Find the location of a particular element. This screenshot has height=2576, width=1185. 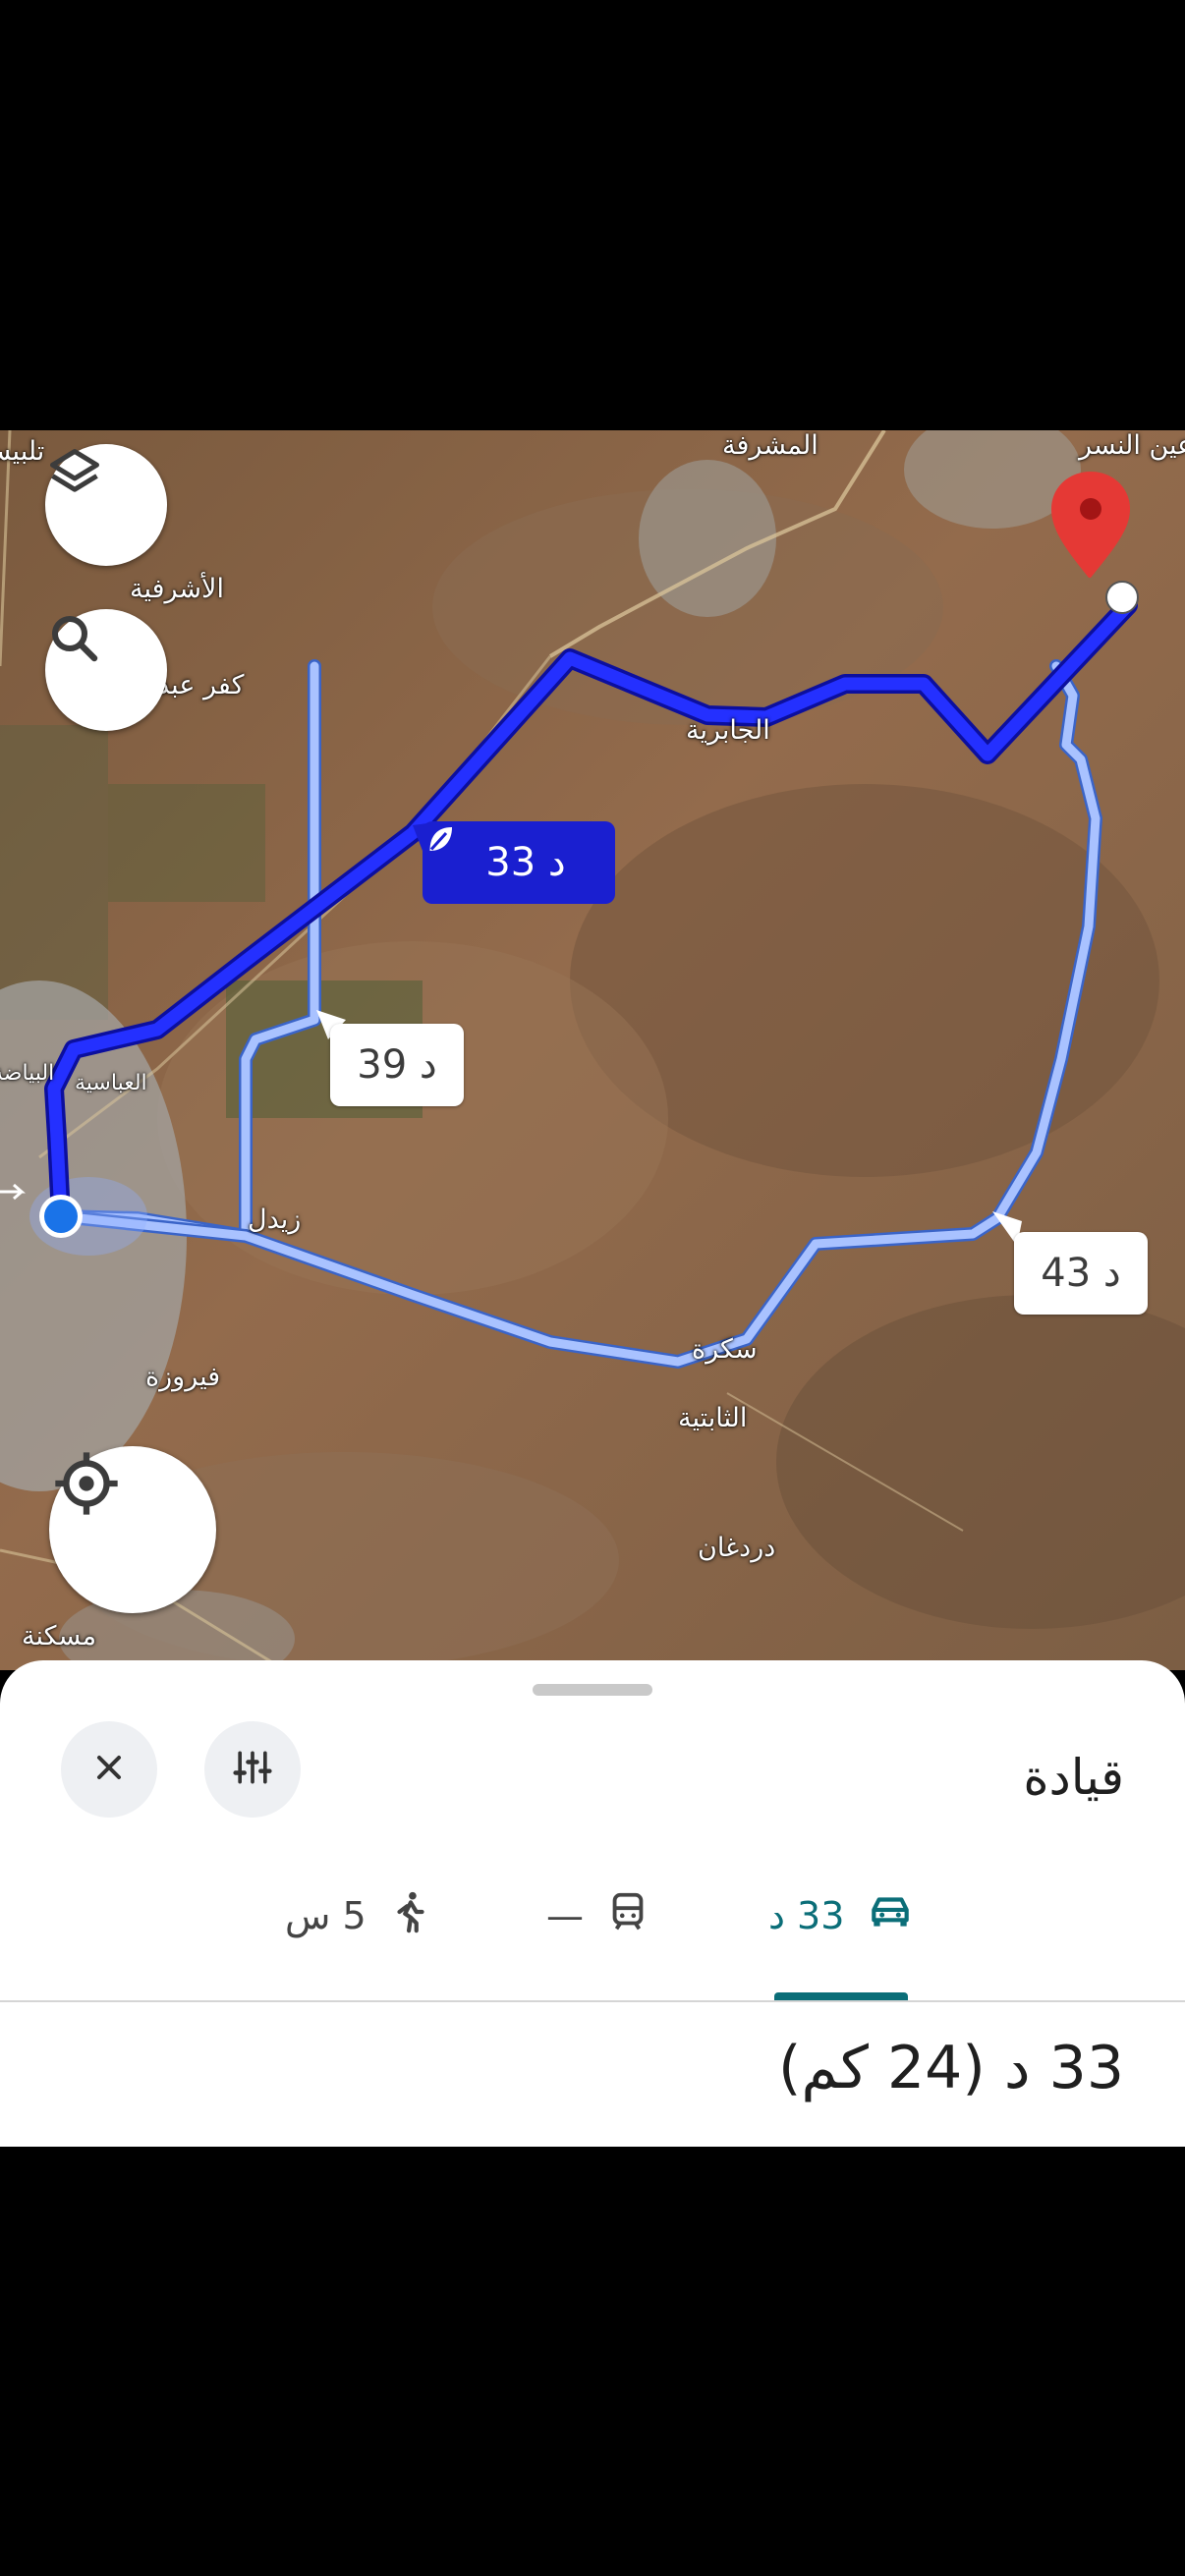

place-label: الثابتية is located at coordinates (713, 1418).